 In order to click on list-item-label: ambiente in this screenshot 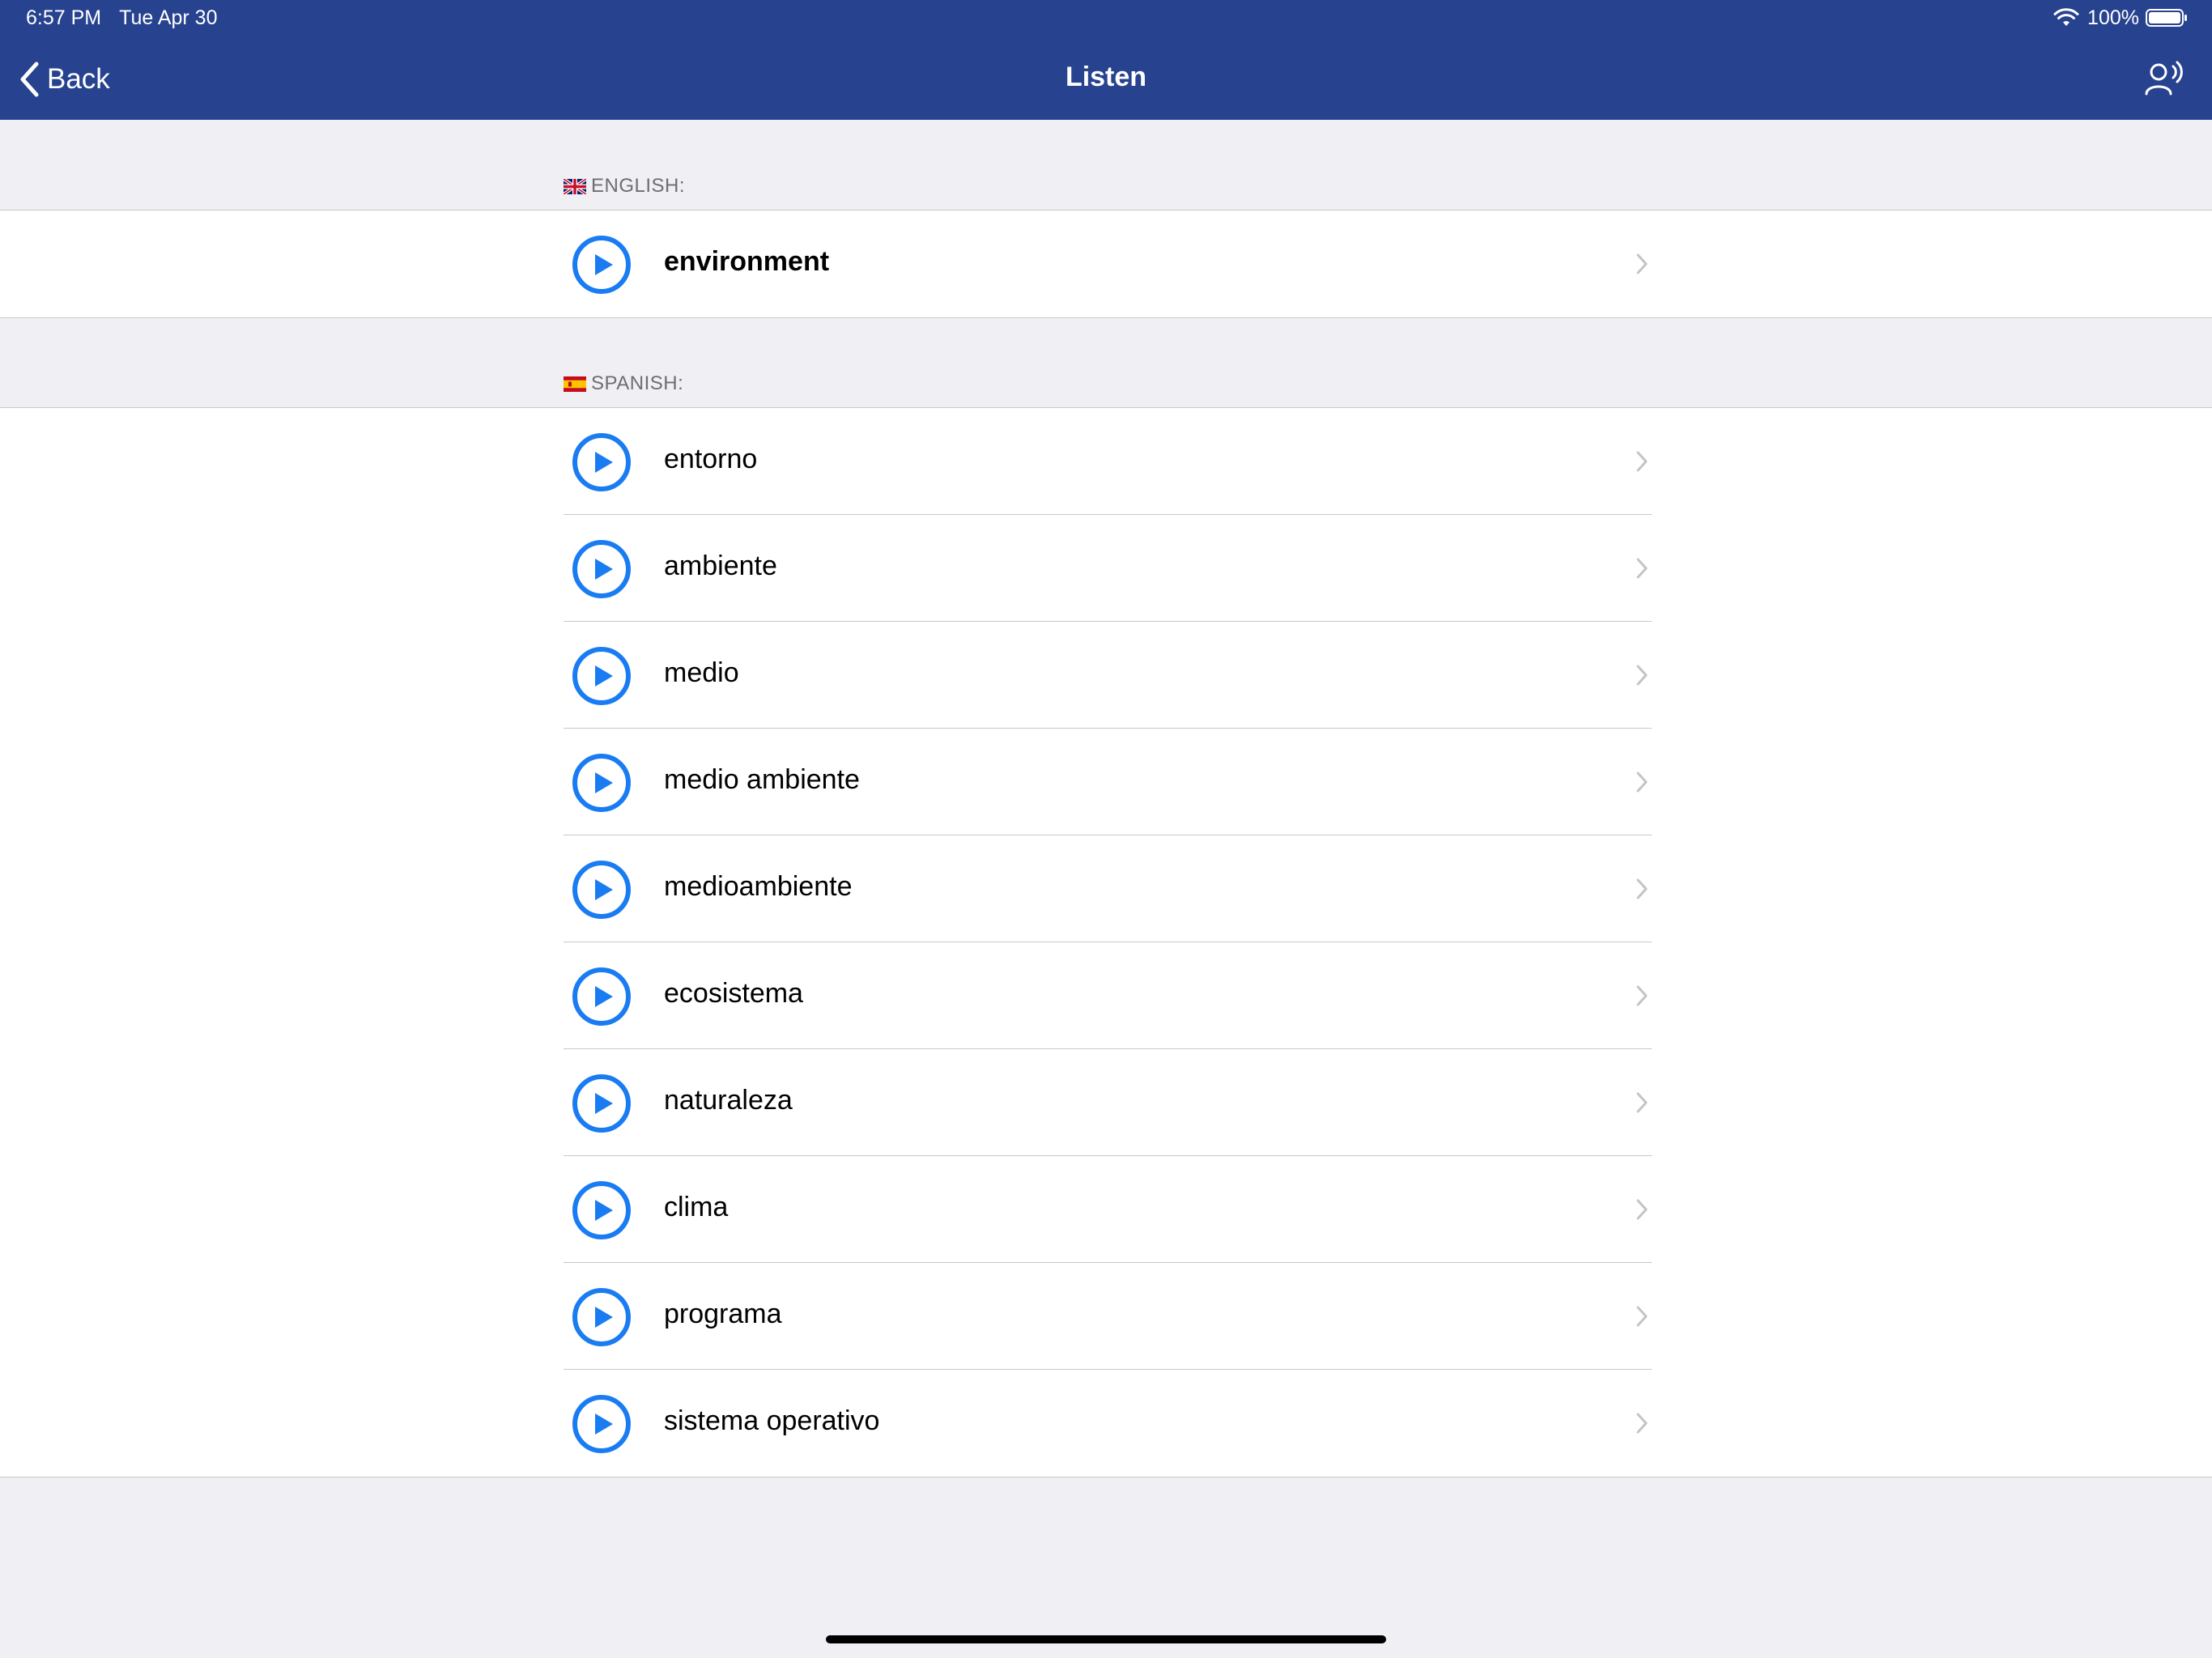, I will do `click(720, 566)`.